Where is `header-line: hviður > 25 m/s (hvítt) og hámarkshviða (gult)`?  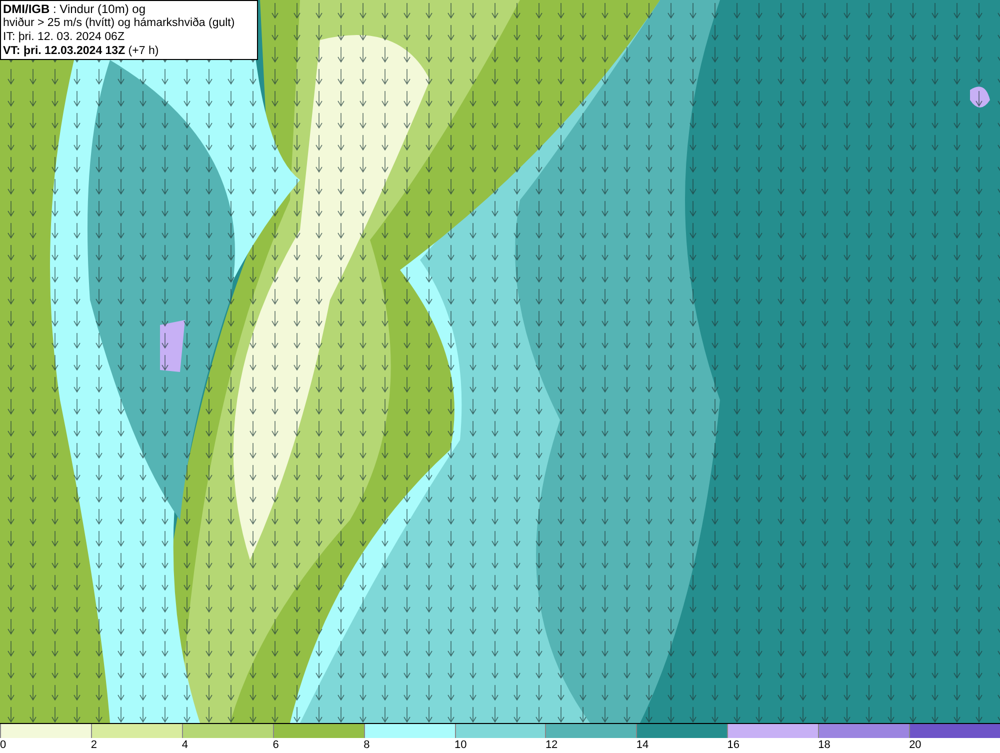 header-line: hviður > 25 m/s (hvítt) og hámarkshviða (gult) is located at coordinates (119, 23).